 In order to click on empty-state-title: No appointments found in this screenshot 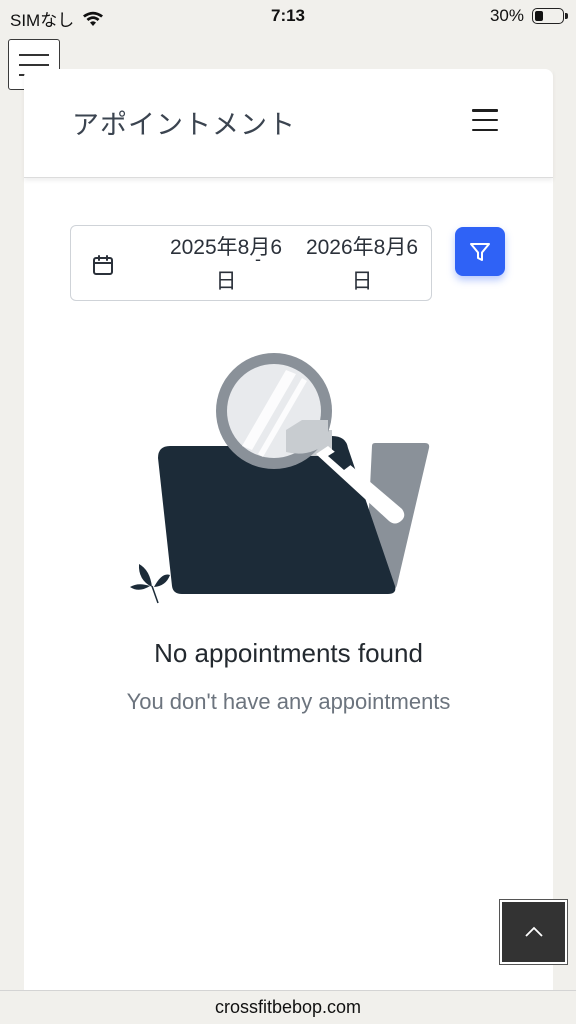, I will do `click(288, 653)`.